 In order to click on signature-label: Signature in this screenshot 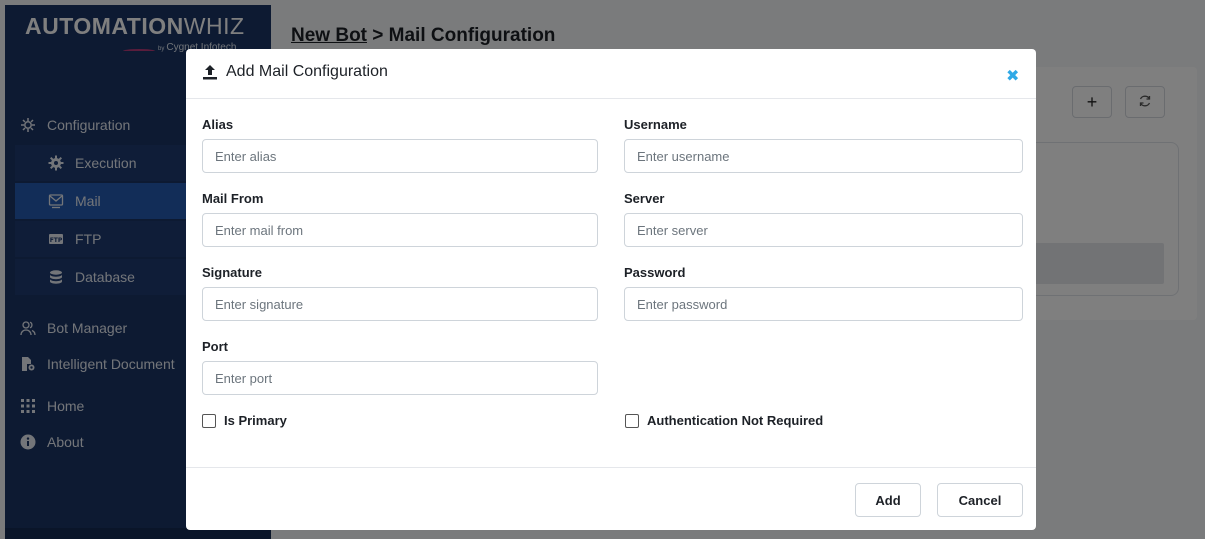, I will do `click(232, 272)`.